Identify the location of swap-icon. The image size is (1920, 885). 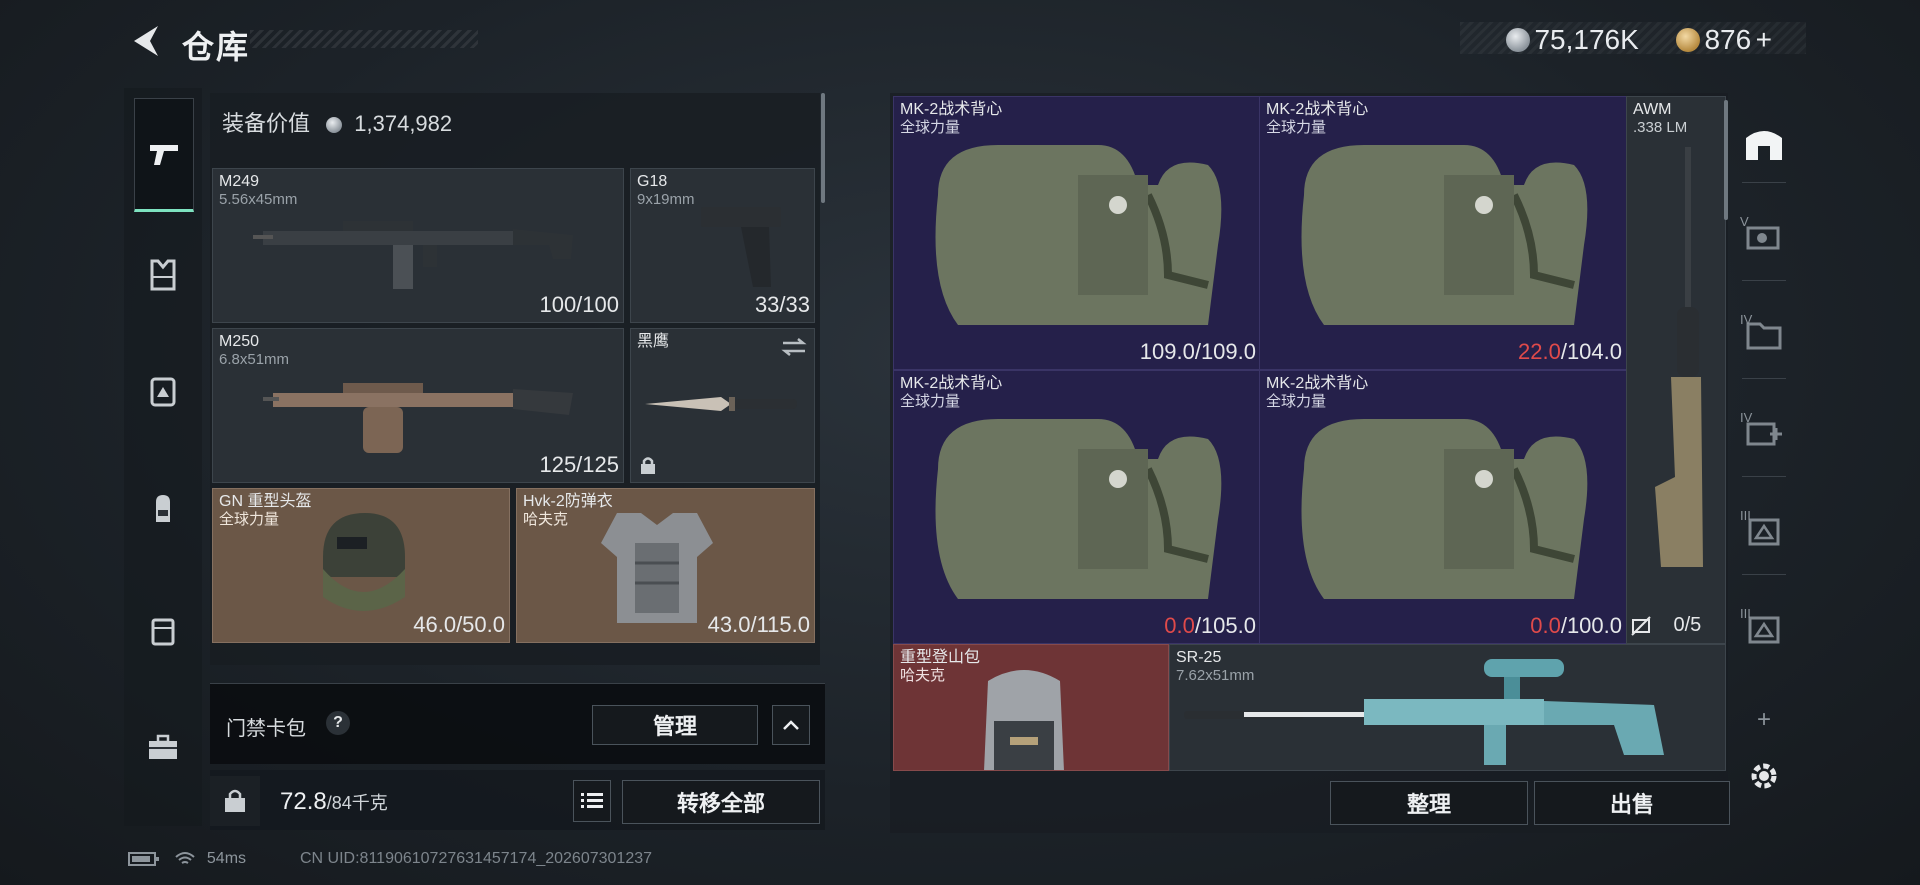
(794, 347).